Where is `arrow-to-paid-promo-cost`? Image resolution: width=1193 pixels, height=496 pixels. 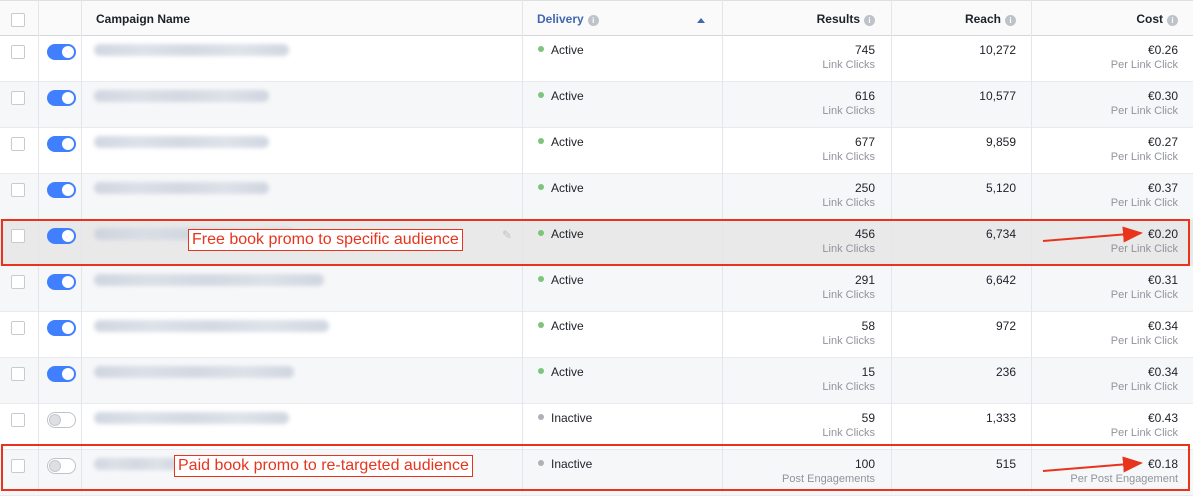 arrow-to-paid-promo-cost is located at coordinates (1092, 464).